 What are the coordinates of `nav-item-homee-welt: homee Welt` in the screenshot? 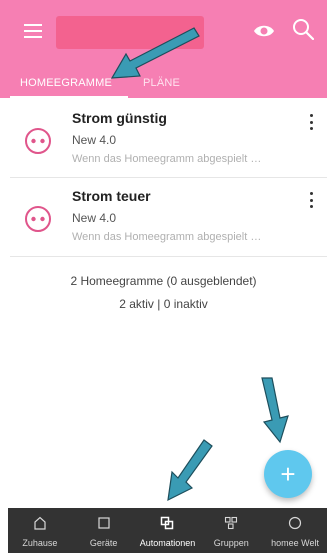 It's located at (295, 530).